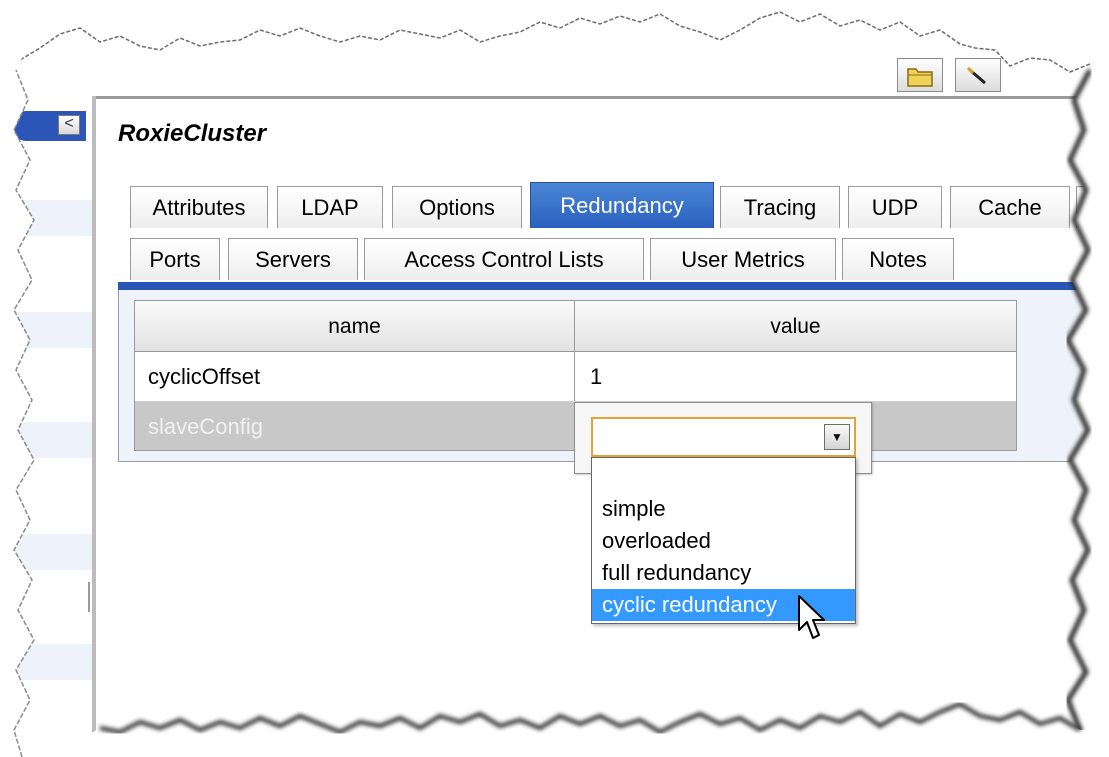 The height and width of the screenshot is (757, 1109). What do you see at coordinates (723, 437) in the screenshot?
I see `slaveconfig-combobox: ▼` at bounding box center [723, 437].